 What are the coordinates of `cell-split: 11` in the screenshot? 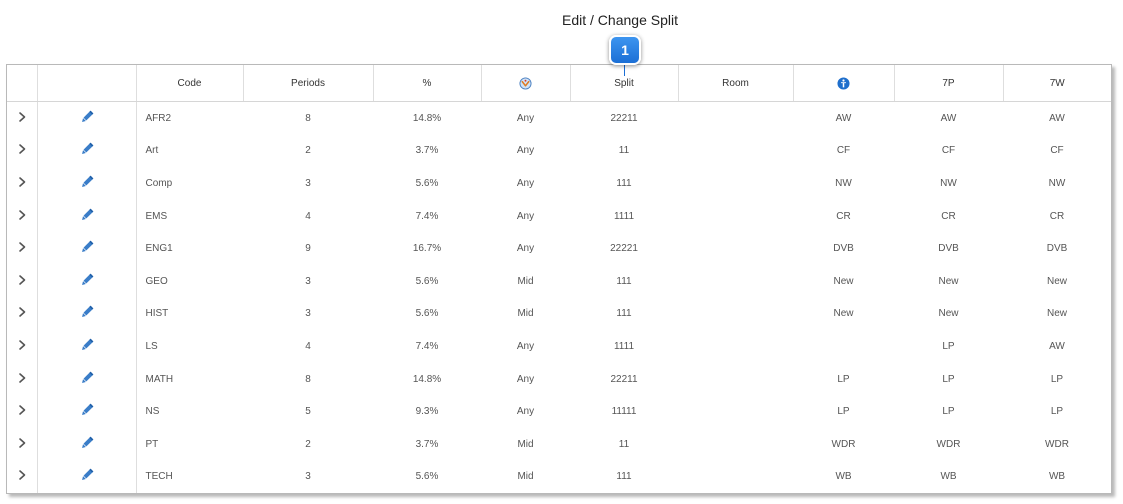 It's located at (624, 444).